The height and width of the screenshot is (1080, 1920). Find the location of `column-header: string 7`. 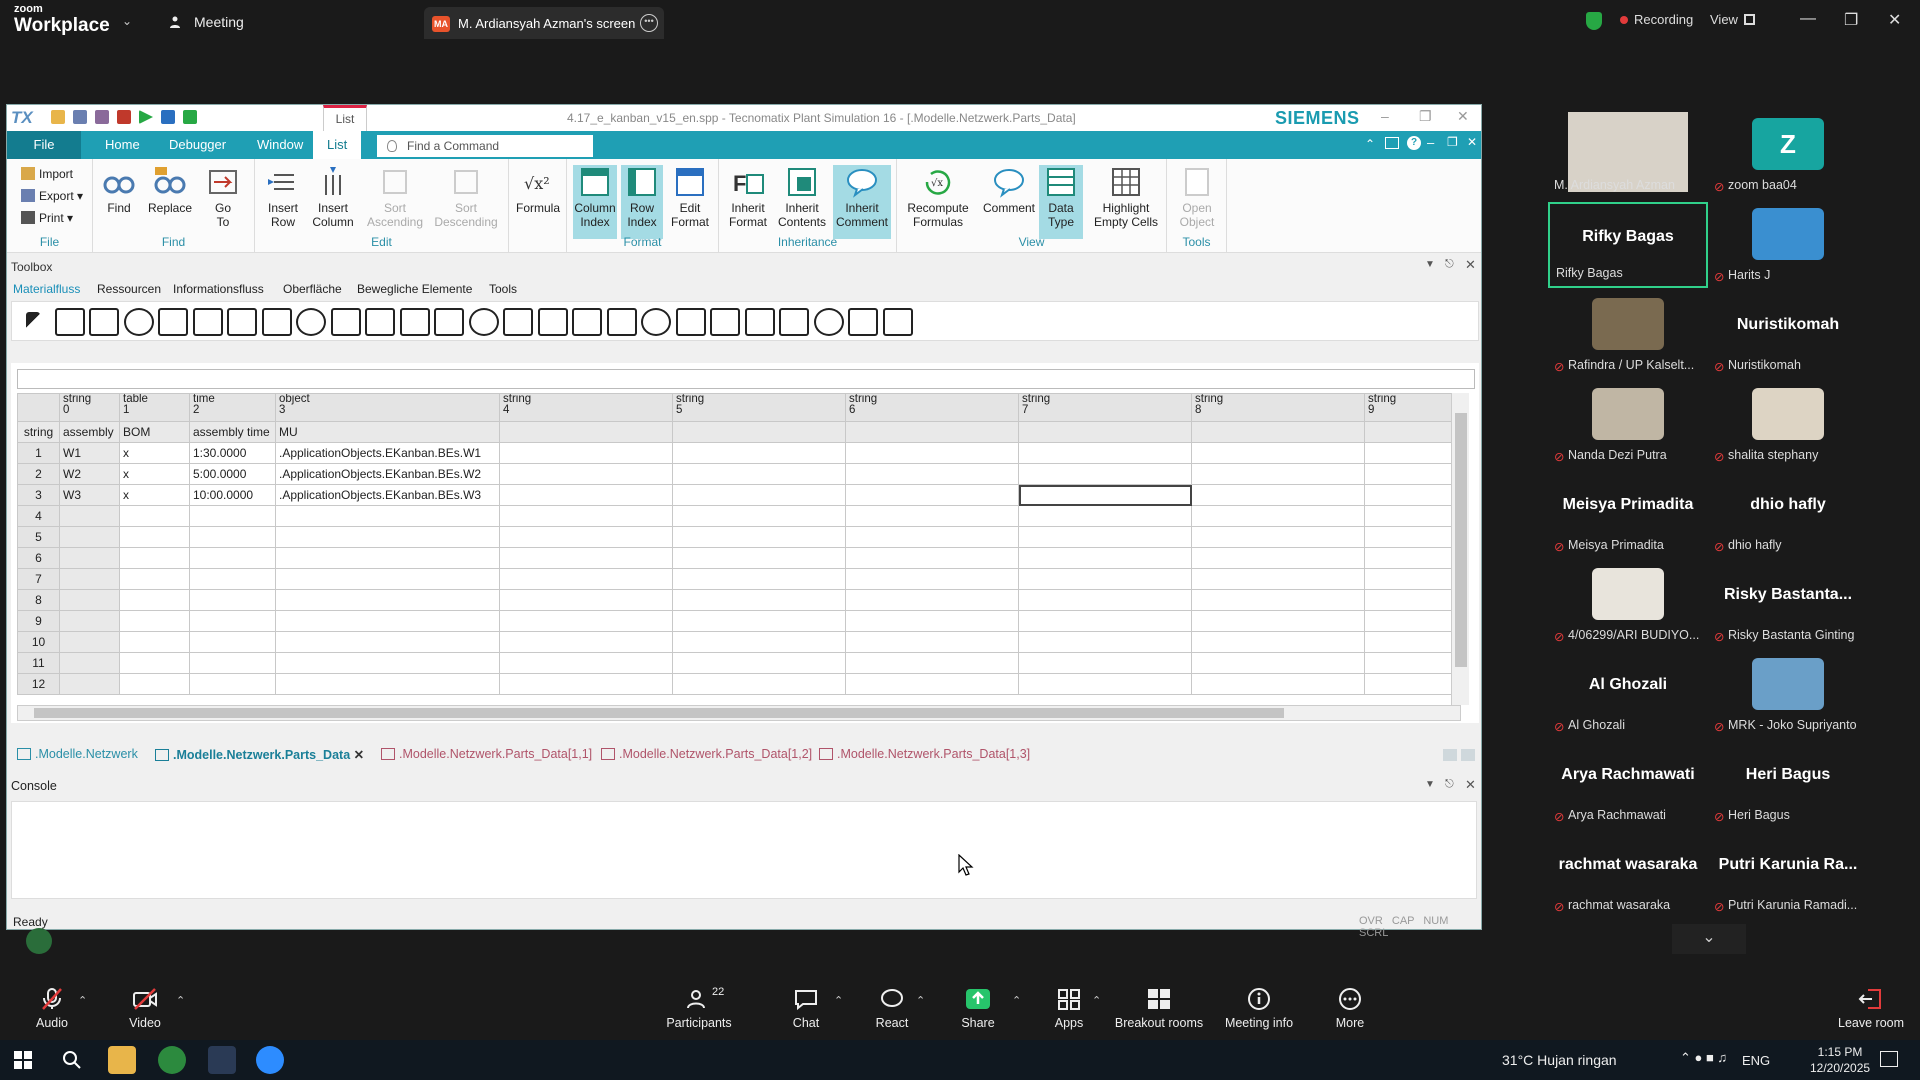

column-header: string 7 is located at coordinates (1105, 407).